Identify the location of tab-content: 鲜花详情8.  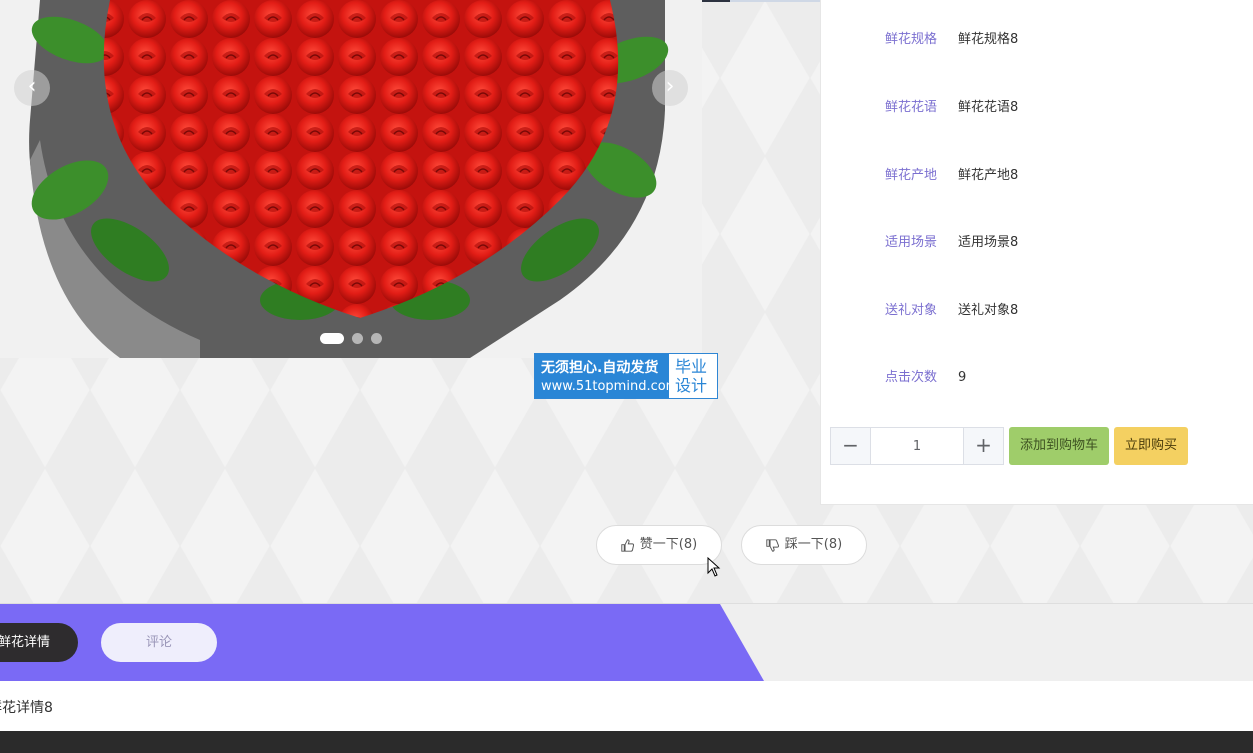
(626, 706).